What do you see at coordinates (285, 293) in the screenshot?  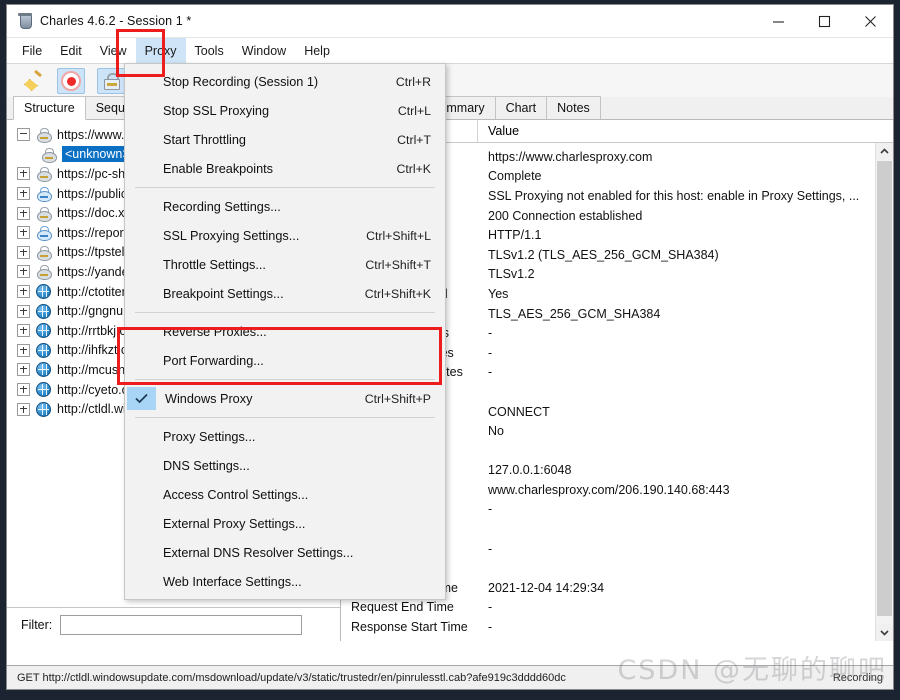 I see `menu-item-breakpoint-settings: Breakpoint Settings... Ctrl+Shift+K` at bounding box center [285, 293].